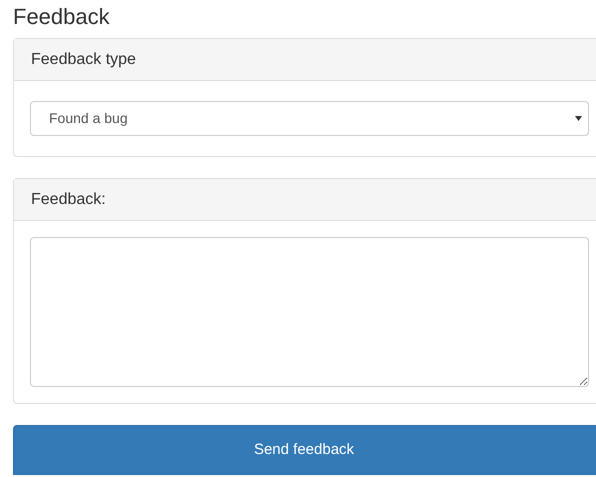  What do you see at coordinates (304, 450) in the screenshot?
I see `send-feedback-button: Send feedback` at bounding box center [304, 450].